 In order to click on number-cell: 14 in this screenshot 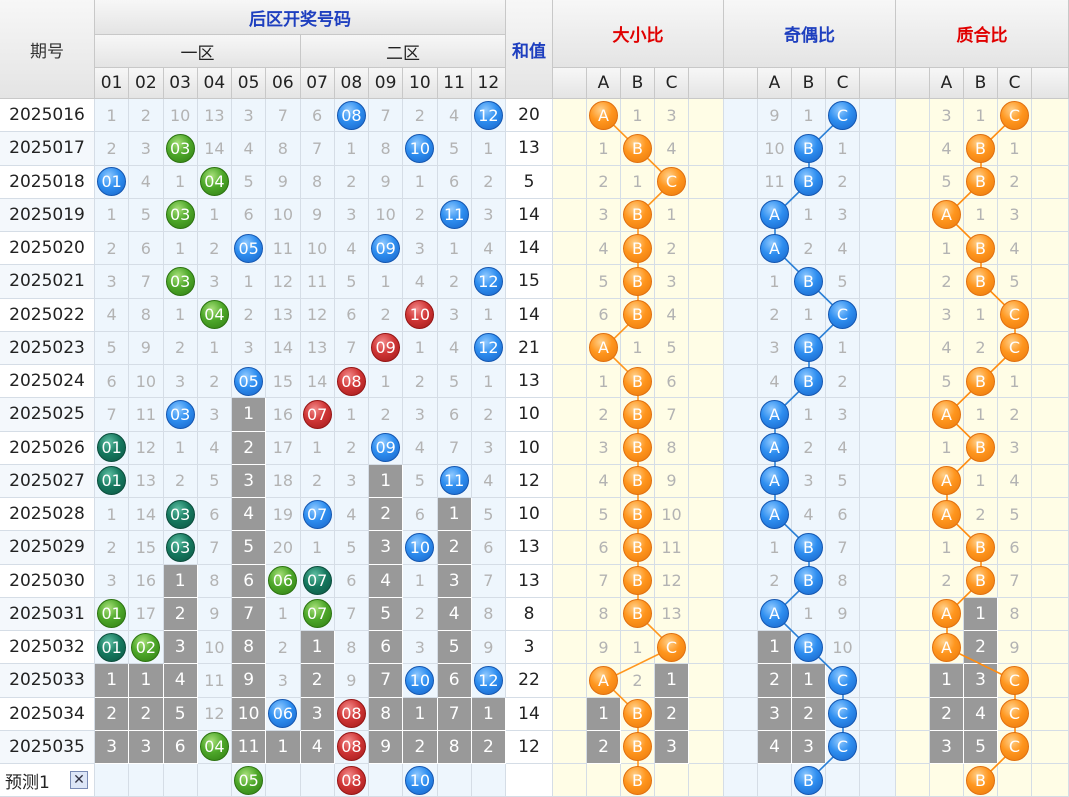, I will do `click(317, 382)`.